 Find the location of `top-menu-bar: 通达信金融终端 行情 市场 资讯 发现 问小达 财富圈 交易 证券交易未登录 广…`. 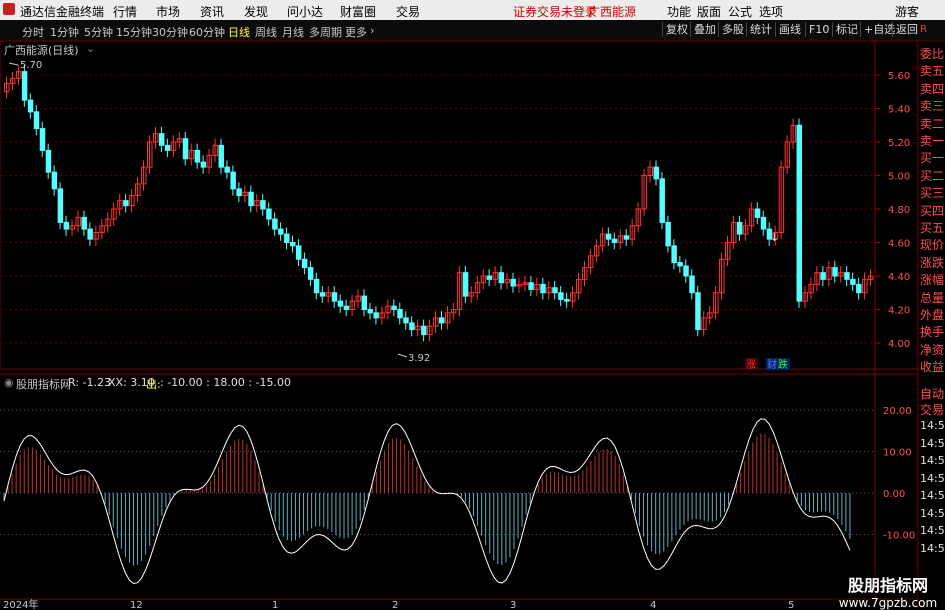

top-menu-bar: 通达信金融终端 行情 市场 资讯 发现 问小达 财富圈 交易 证券交易未登录 广… is located at coordinates (472, 10).